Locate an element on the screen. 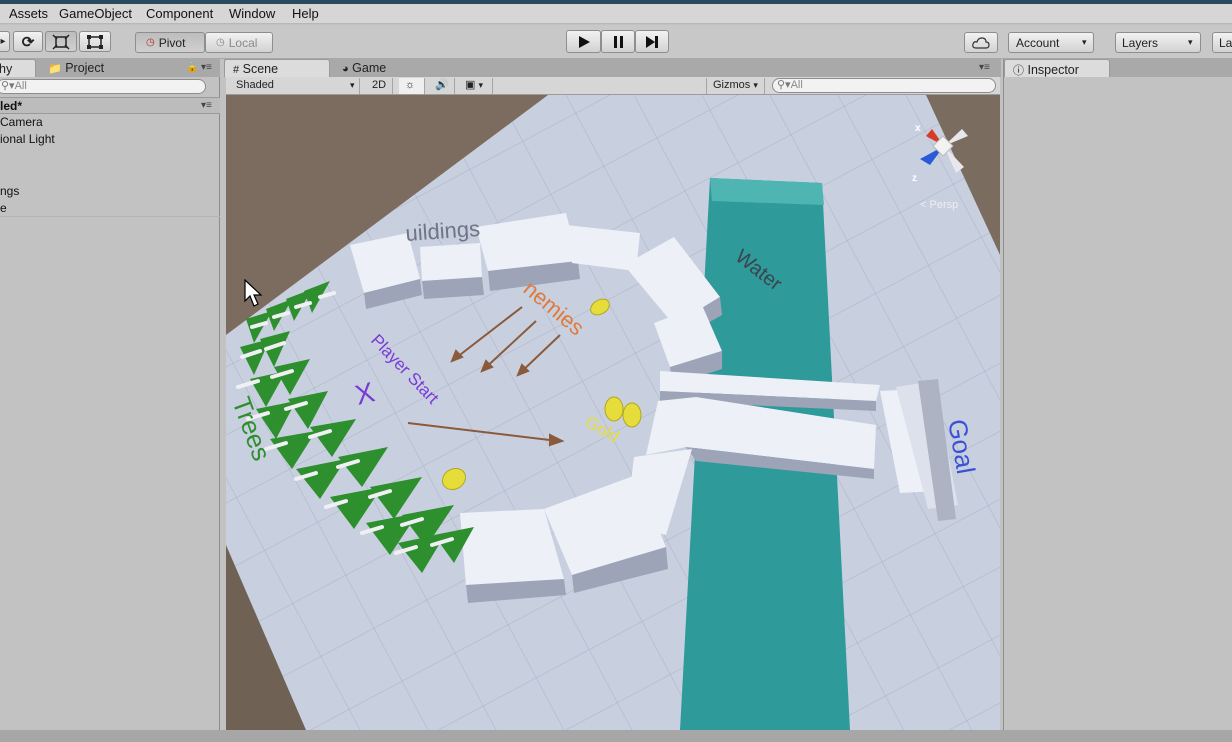 The width and height of the screenshot is (1232, 742). rect-icon is located at coordinates (95, 41).